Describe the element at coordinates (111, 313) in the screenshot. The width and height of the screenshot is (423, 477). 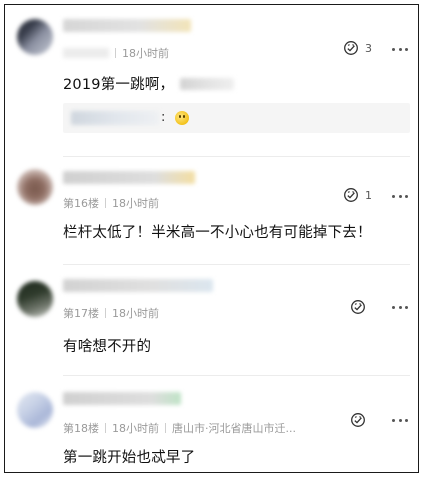
I see `comment-meta: 第17楼 18小时前` at that location.